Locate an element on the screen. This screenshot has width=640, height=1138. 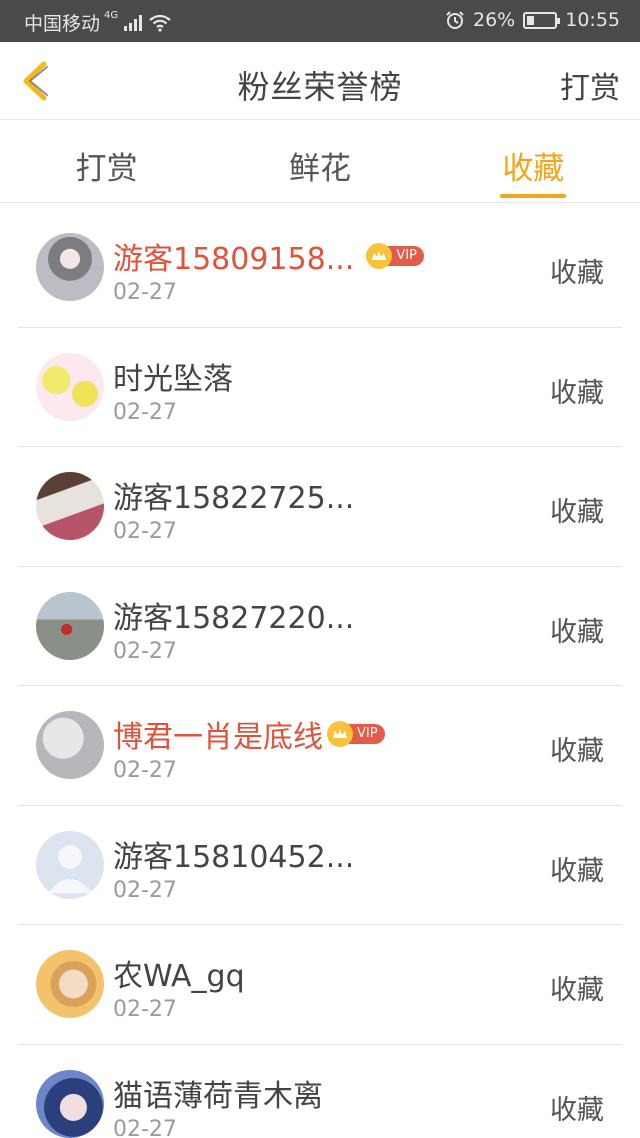
reward-button: 打赏 is located at coordinates (590, 85).